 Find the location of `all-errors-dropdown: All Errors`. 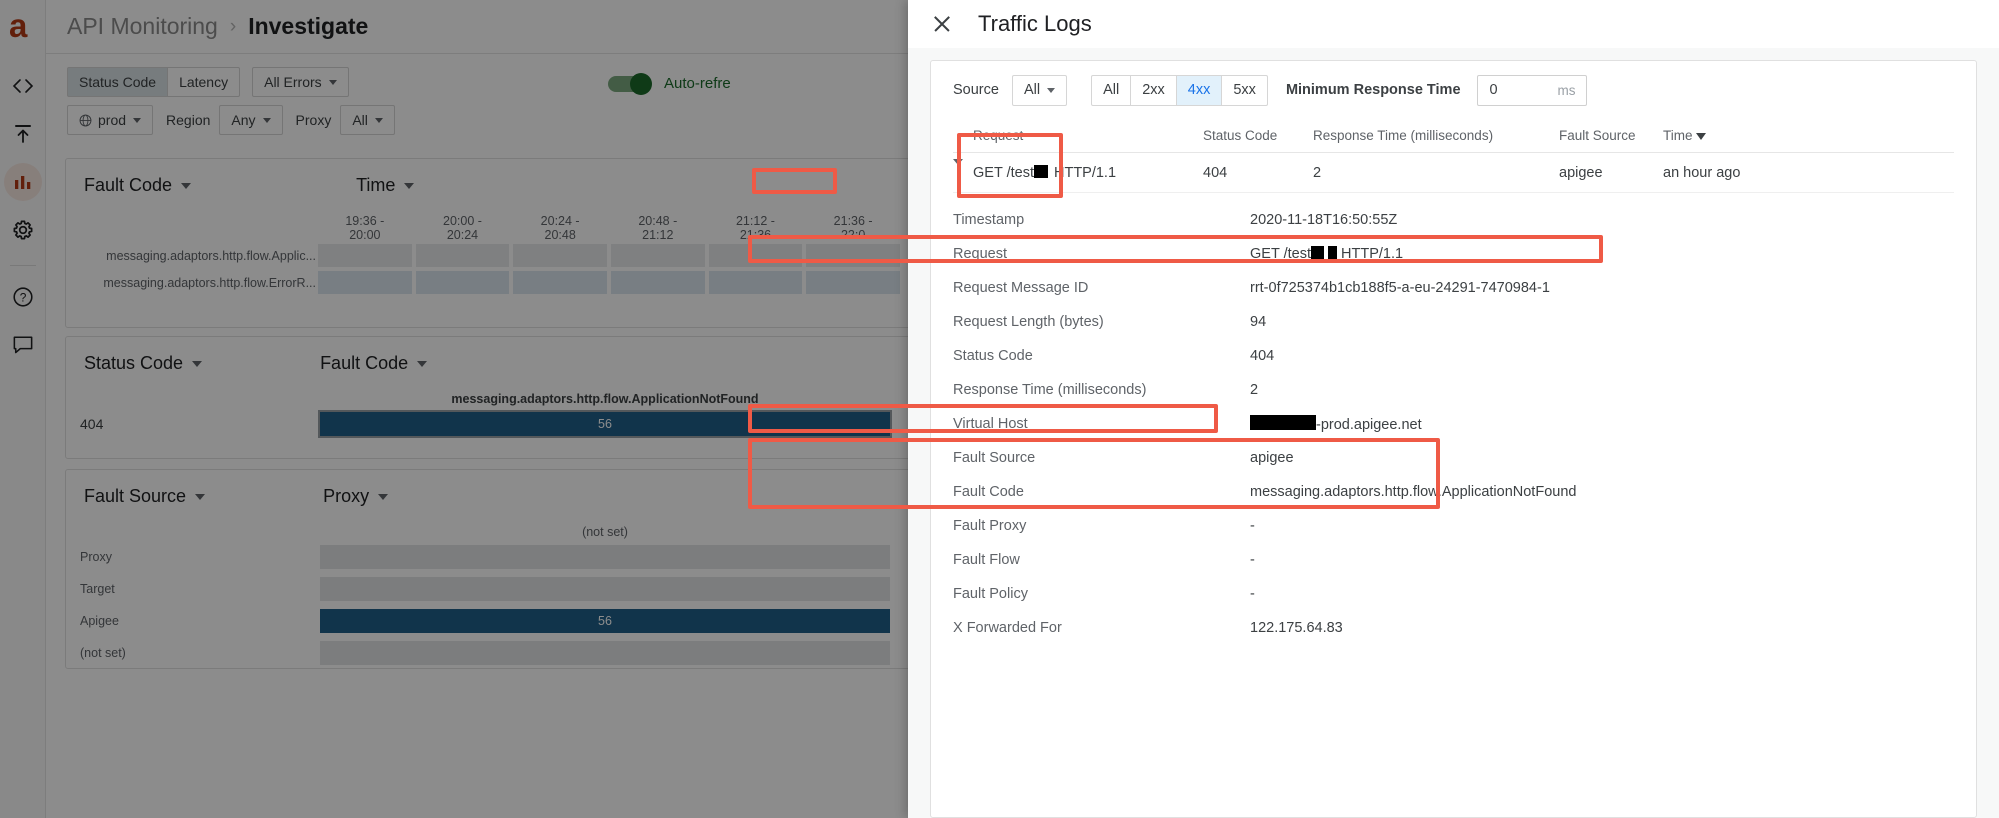

all-errors-dropdown: All Errors is located at coordinates (300, 82).